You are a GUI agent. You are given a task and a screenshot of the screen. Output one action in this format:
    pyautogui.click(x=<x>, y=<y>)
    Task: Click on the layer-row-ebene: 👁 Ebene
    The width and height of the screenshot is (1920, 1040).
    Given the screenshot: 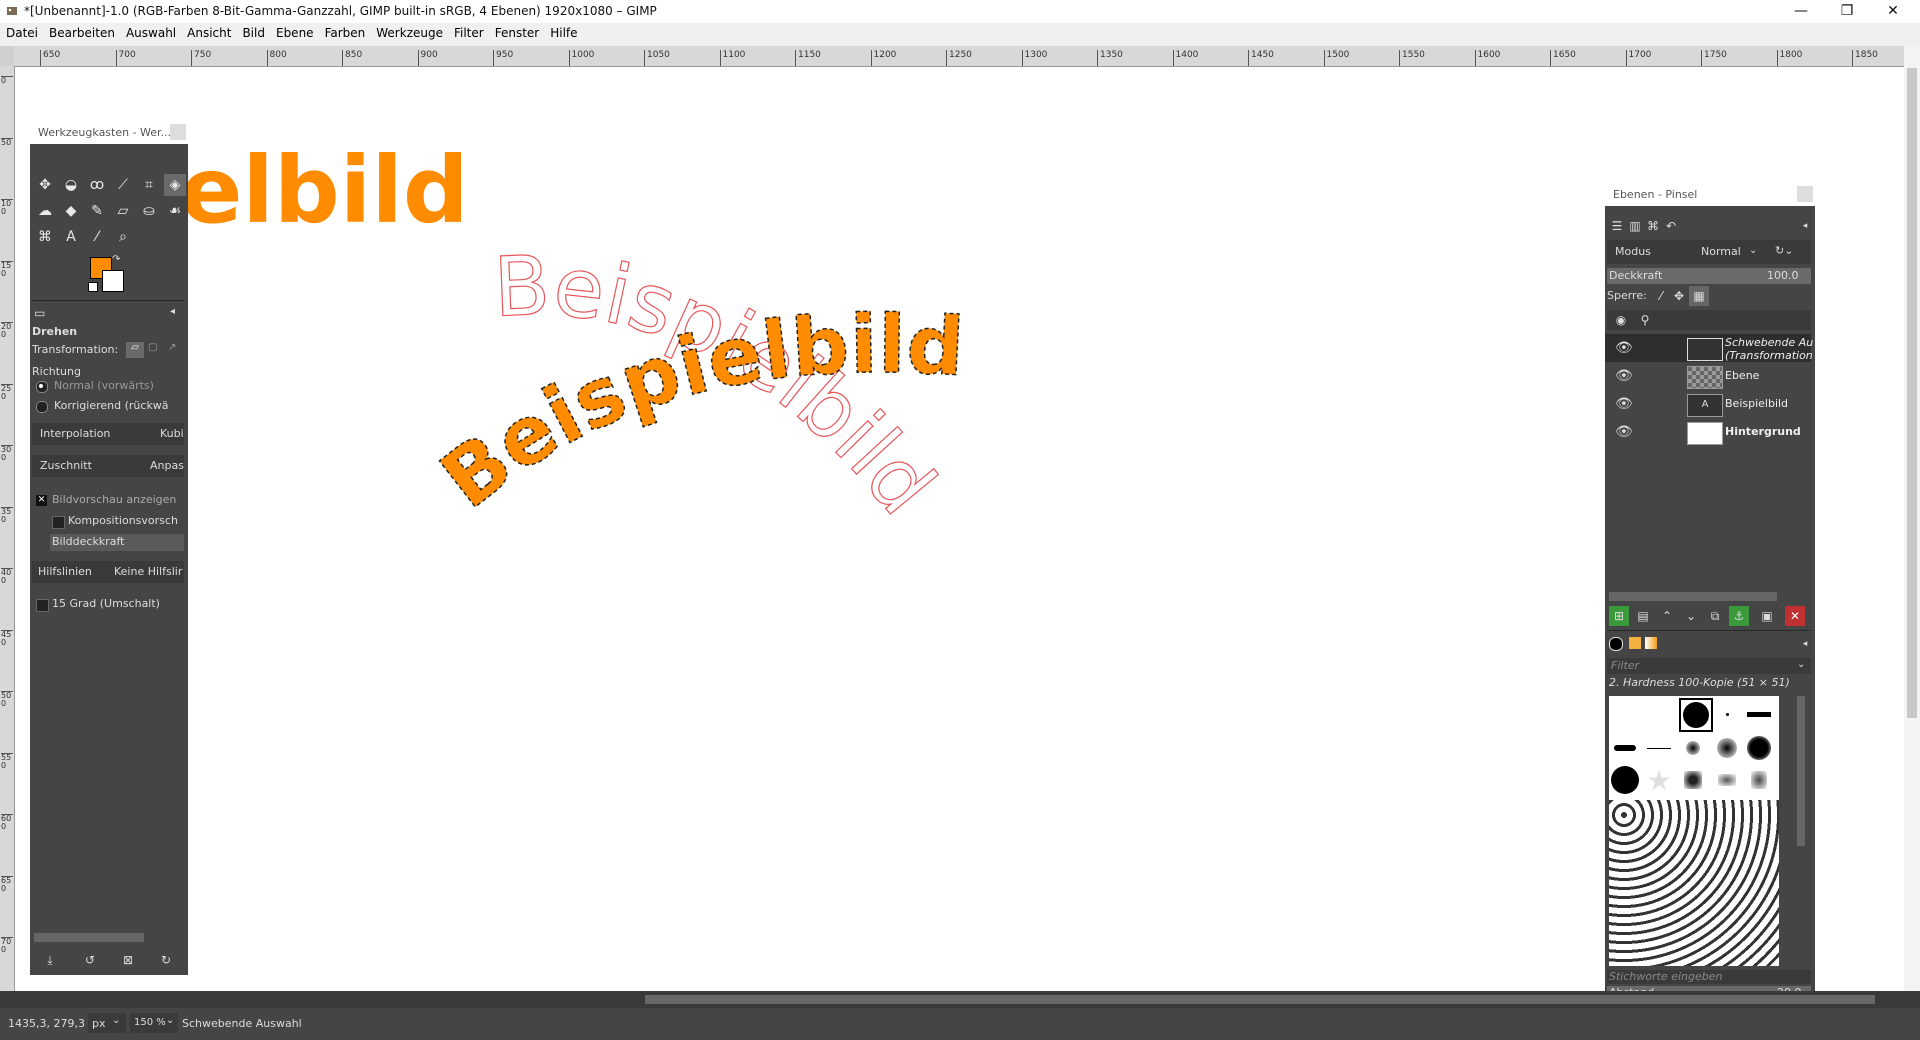 What is the action you would take?
    pyautogui.click(x=1708, y=376)
    